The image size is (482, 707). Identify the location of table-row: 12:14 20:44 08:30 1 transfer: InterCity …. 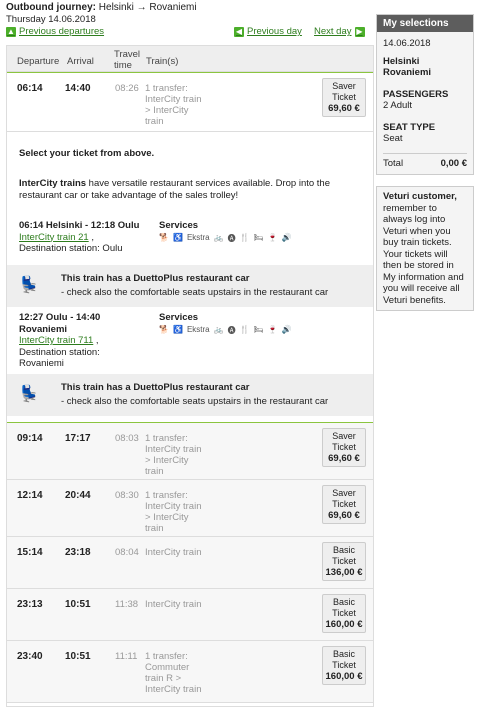
(190, 508).